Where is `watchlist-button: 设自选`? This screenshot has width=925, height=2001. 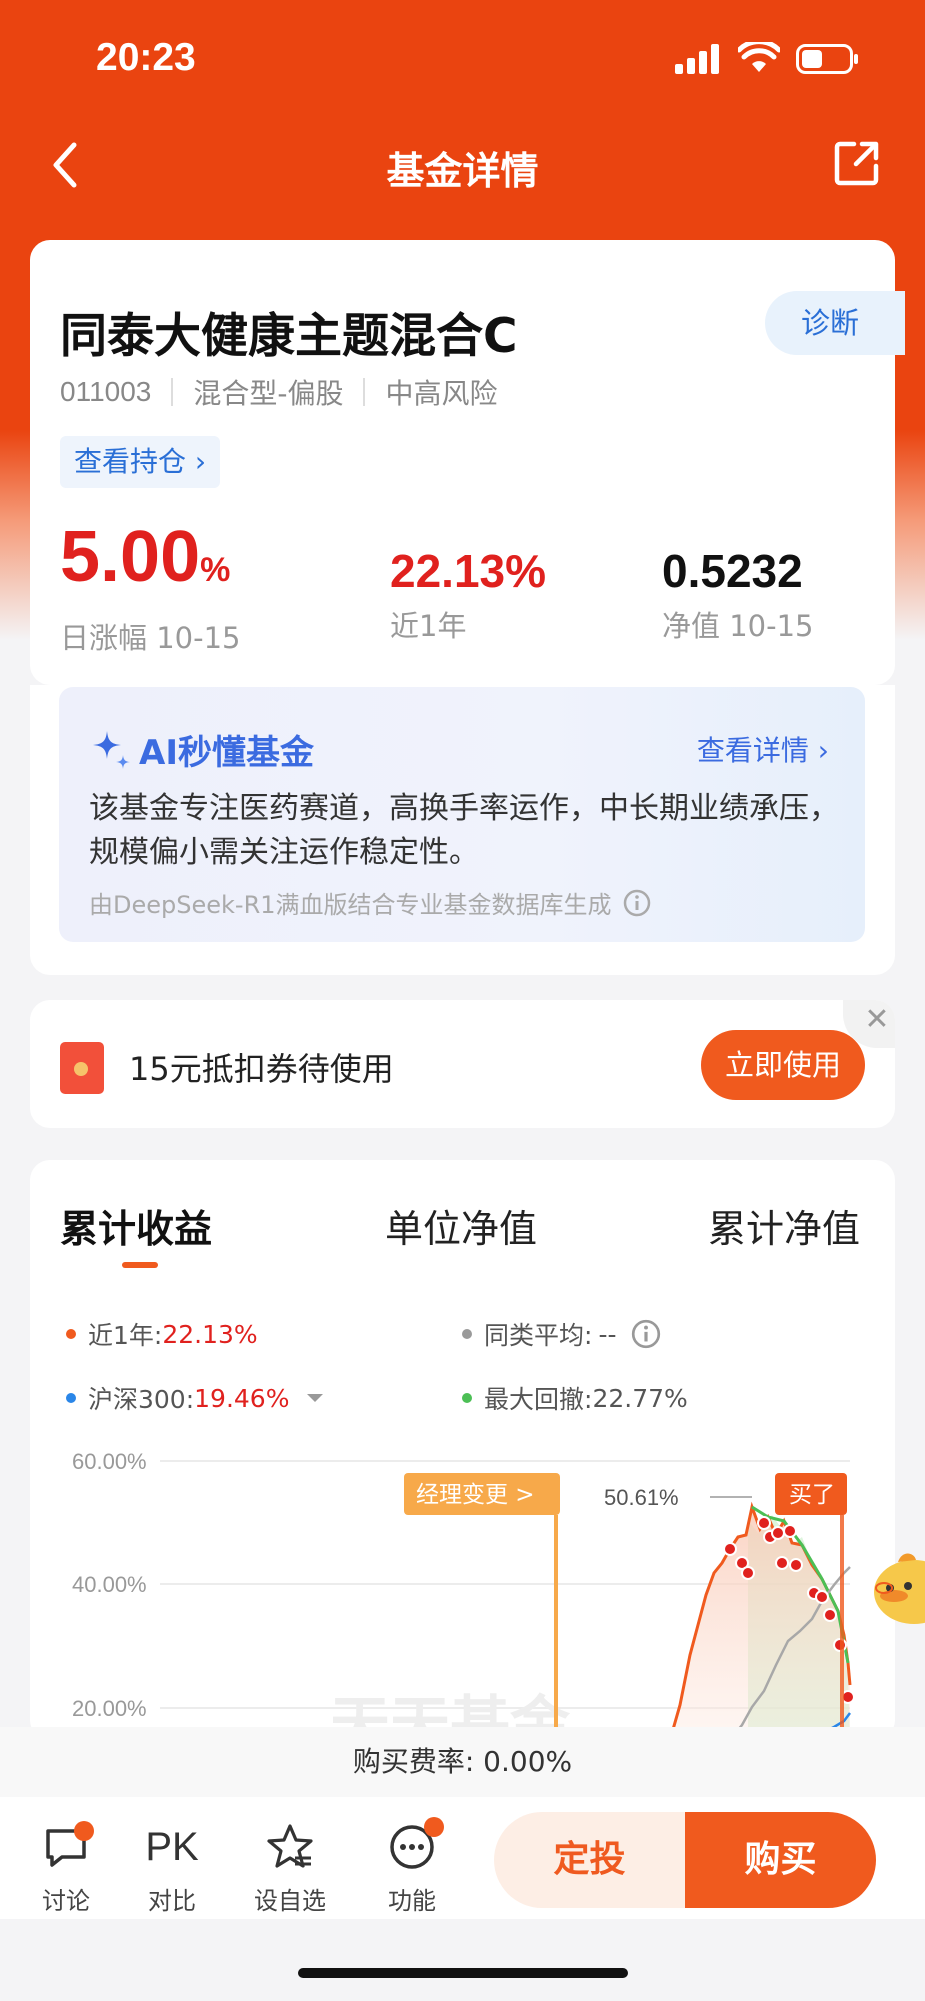 watchlist-button: 设自选 is located at coordinates (290, 1868).